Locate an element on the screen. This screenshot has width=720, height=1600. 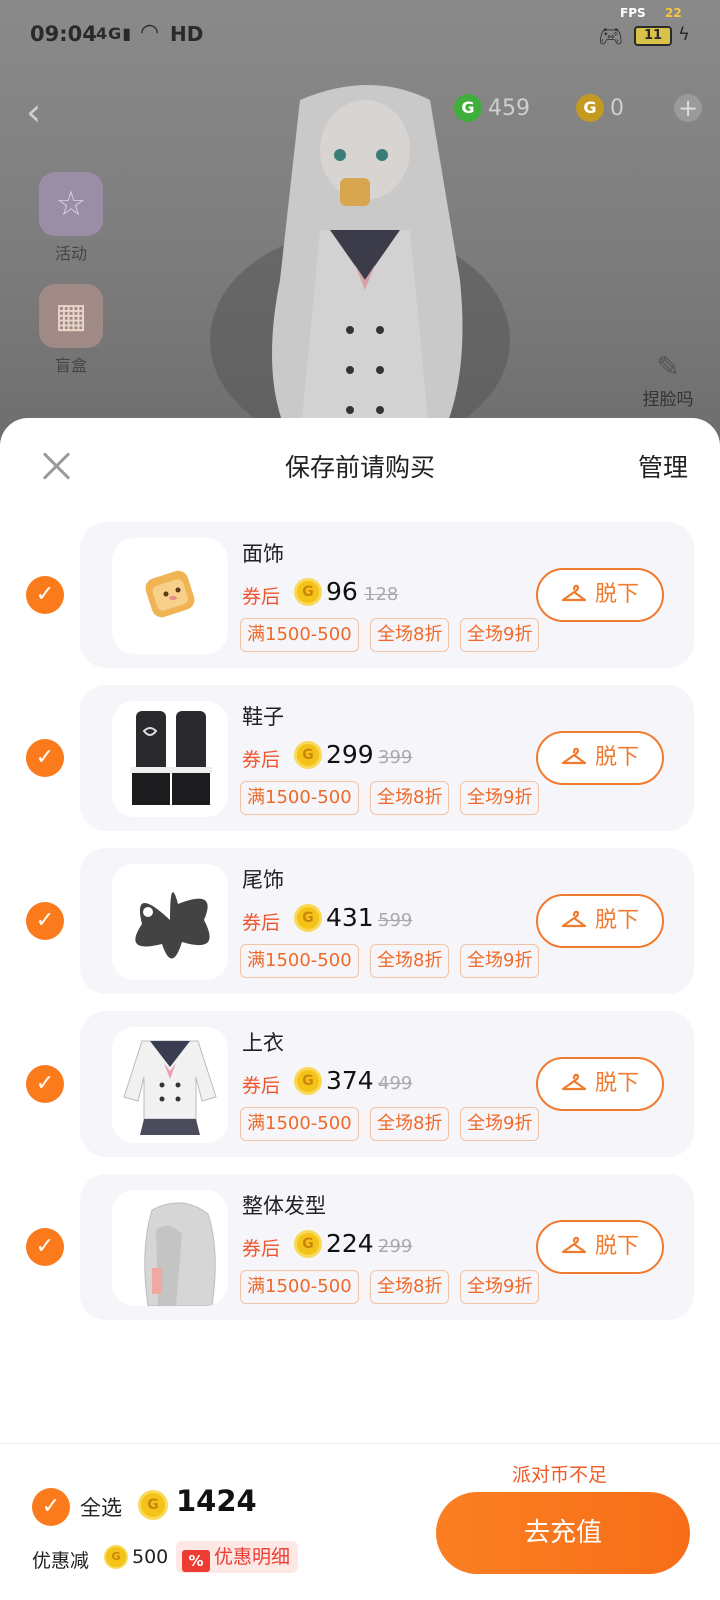
add-currency-button: + is located at coordinates (688, 108).